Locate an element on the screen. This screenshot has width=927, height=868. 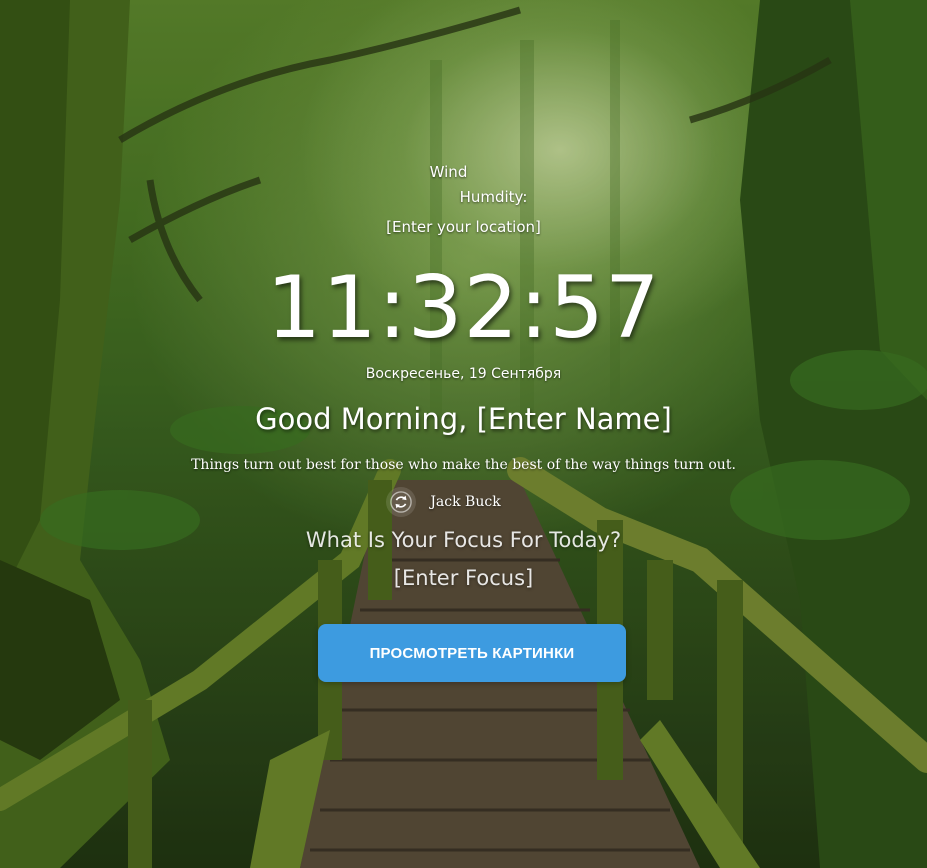
current-date: Воскресенье, 19 Сентября is located at coordinates (463, 374).